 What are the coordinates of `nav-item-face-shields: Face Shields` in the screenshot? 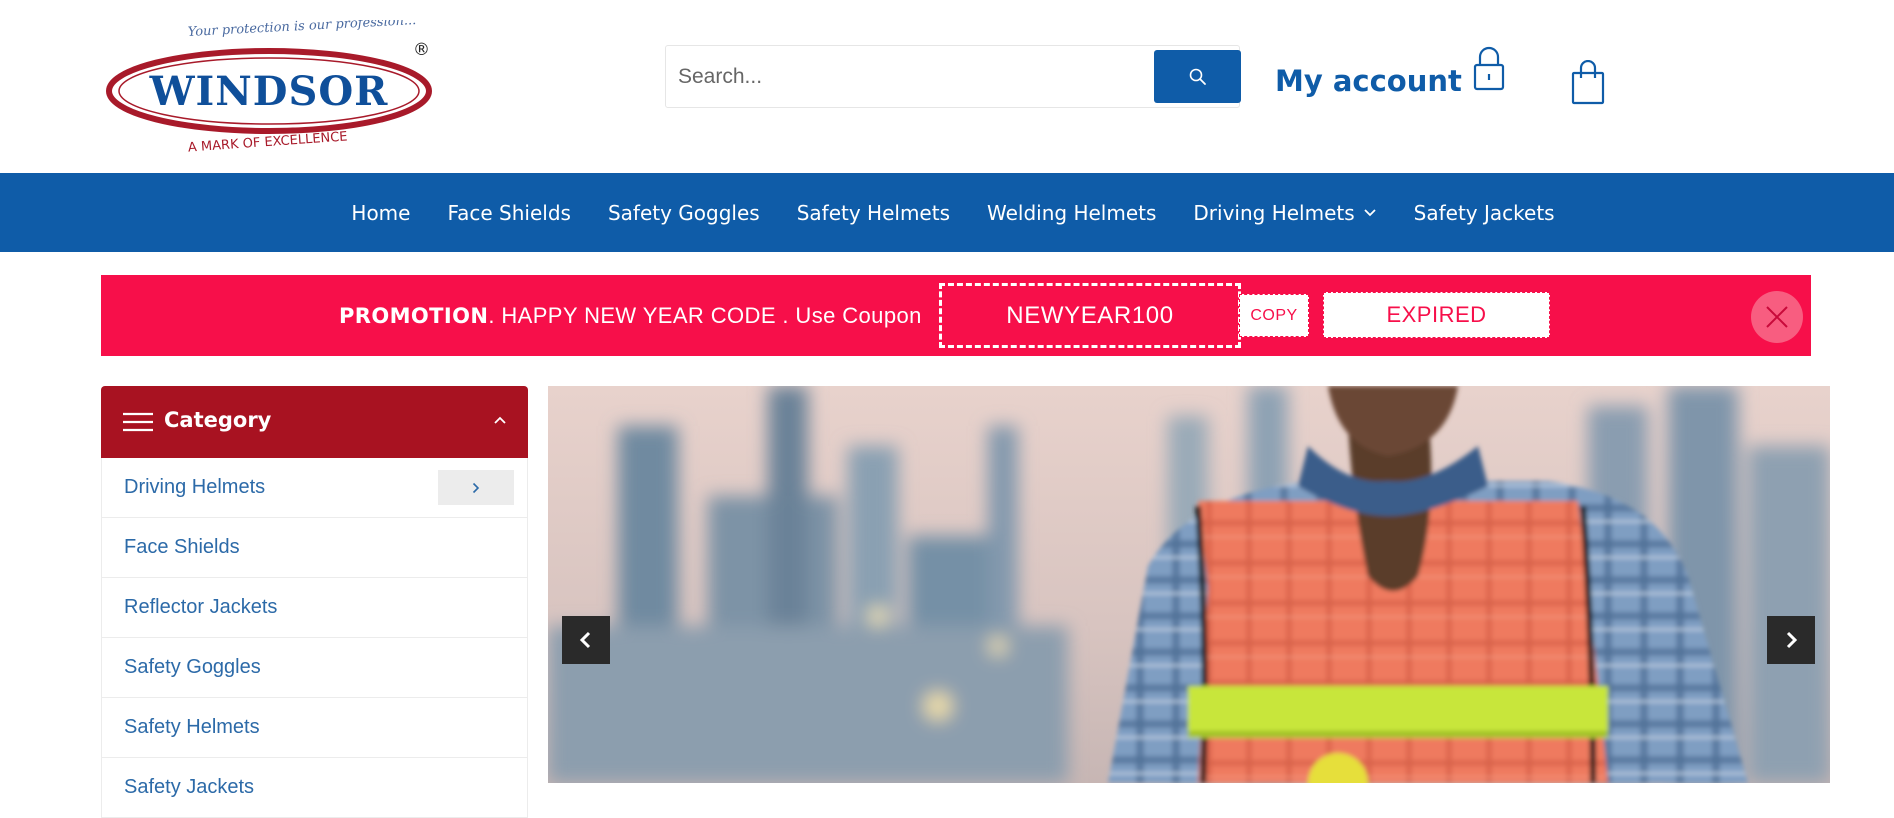 It's located at (509, 213).